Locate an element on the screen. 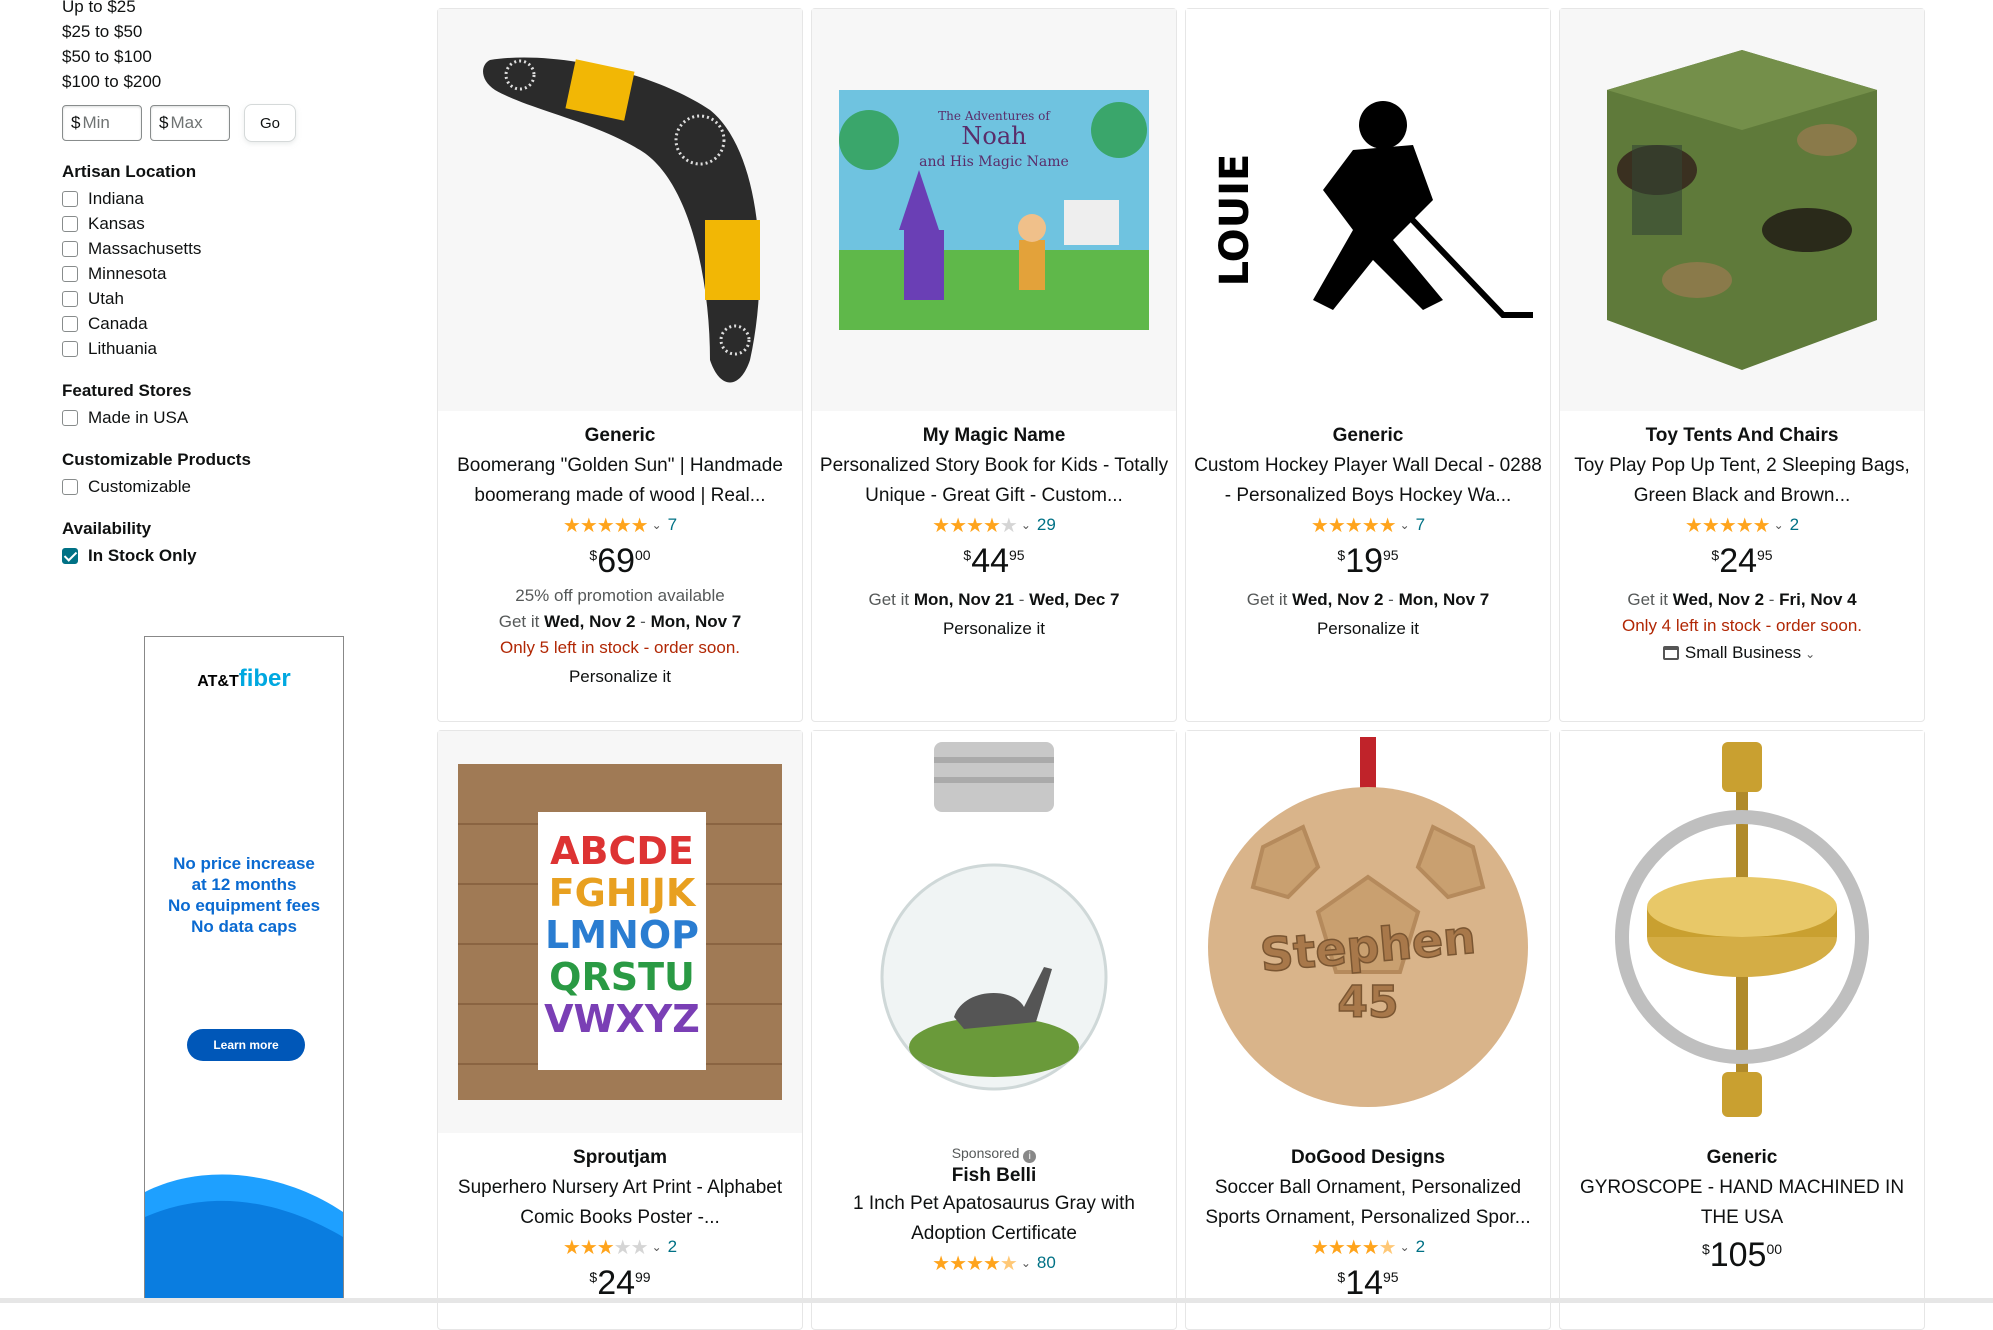  filter-artisan-location: Massachusetts is located at coordinates (232, 248).